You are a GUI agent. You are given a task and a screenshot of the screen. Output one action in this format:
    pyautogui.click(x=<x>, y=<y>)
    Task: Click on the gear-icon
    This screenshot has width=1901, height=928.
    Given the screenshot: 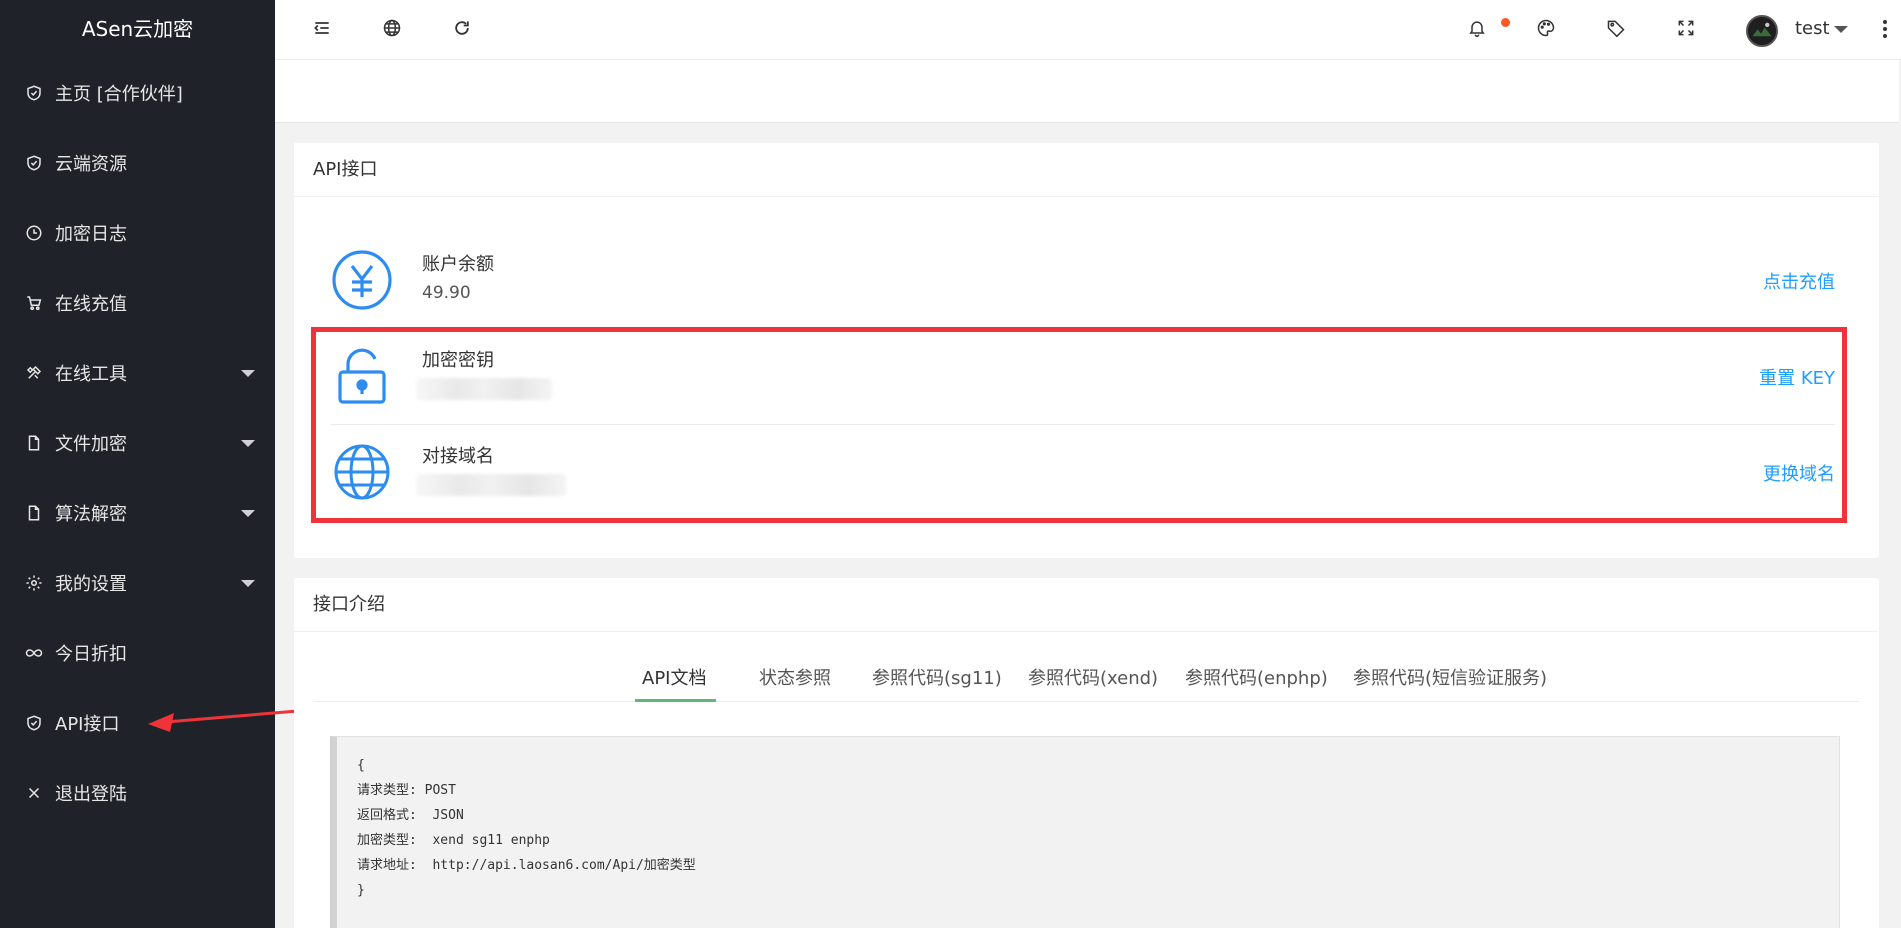 What is the action you would take?
    pyautogui.click(x=34, y=583)
    